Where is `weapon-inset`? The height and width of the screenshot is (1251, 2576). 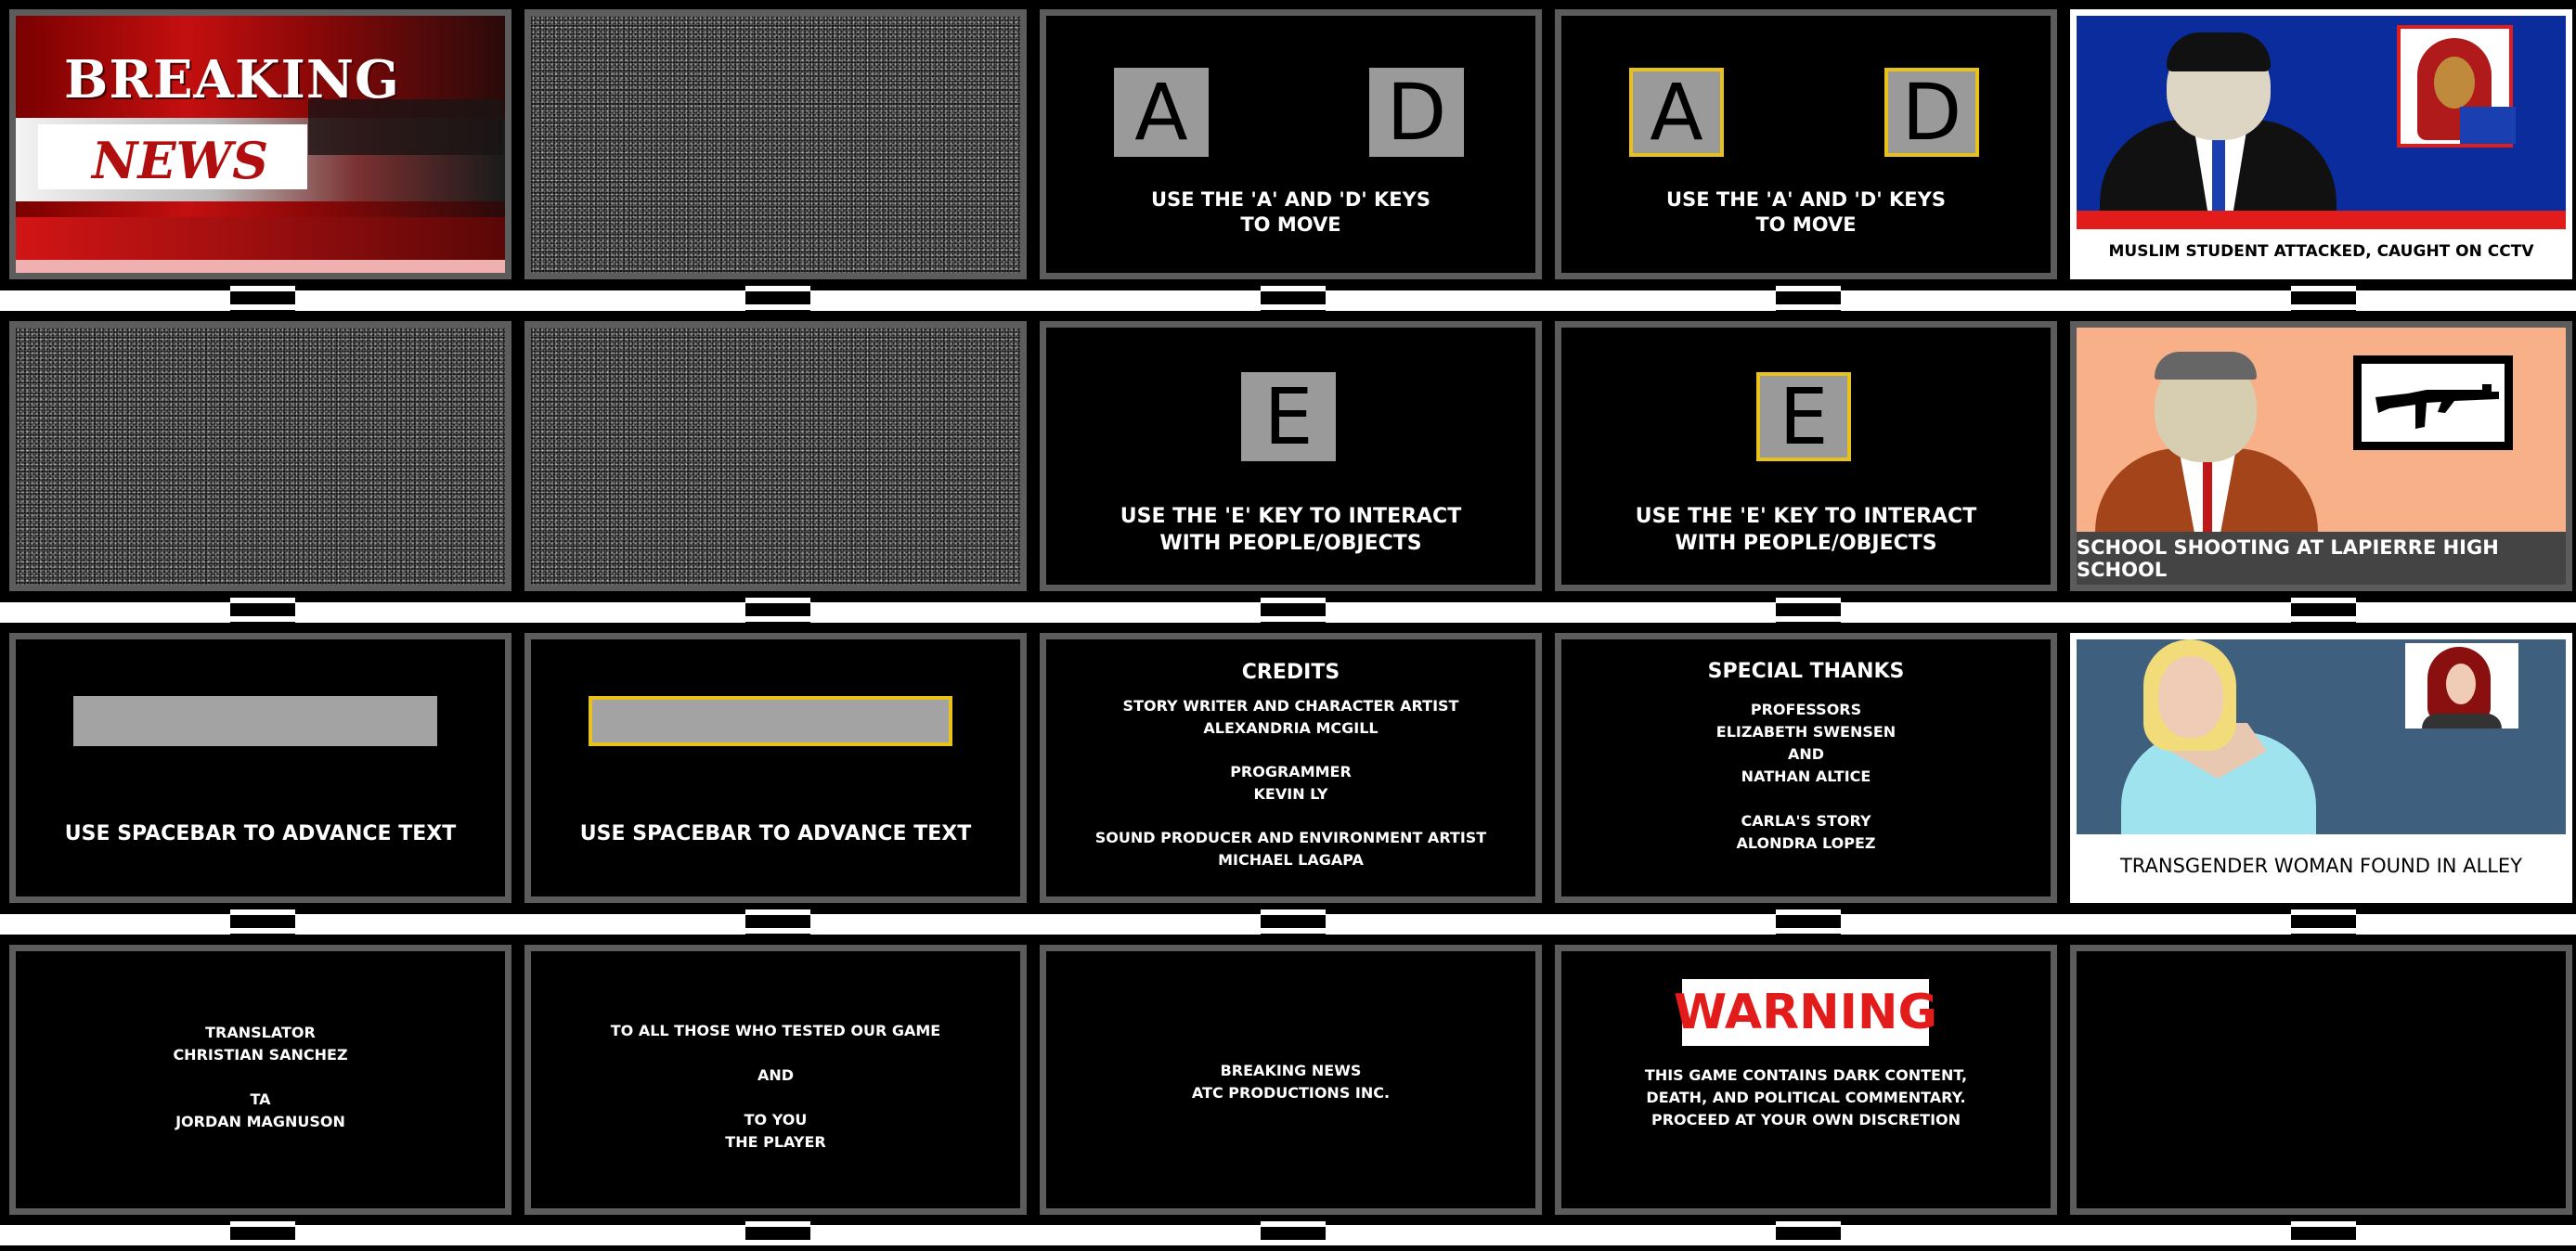
weapon-inset is located at coordinates (2433, 402).